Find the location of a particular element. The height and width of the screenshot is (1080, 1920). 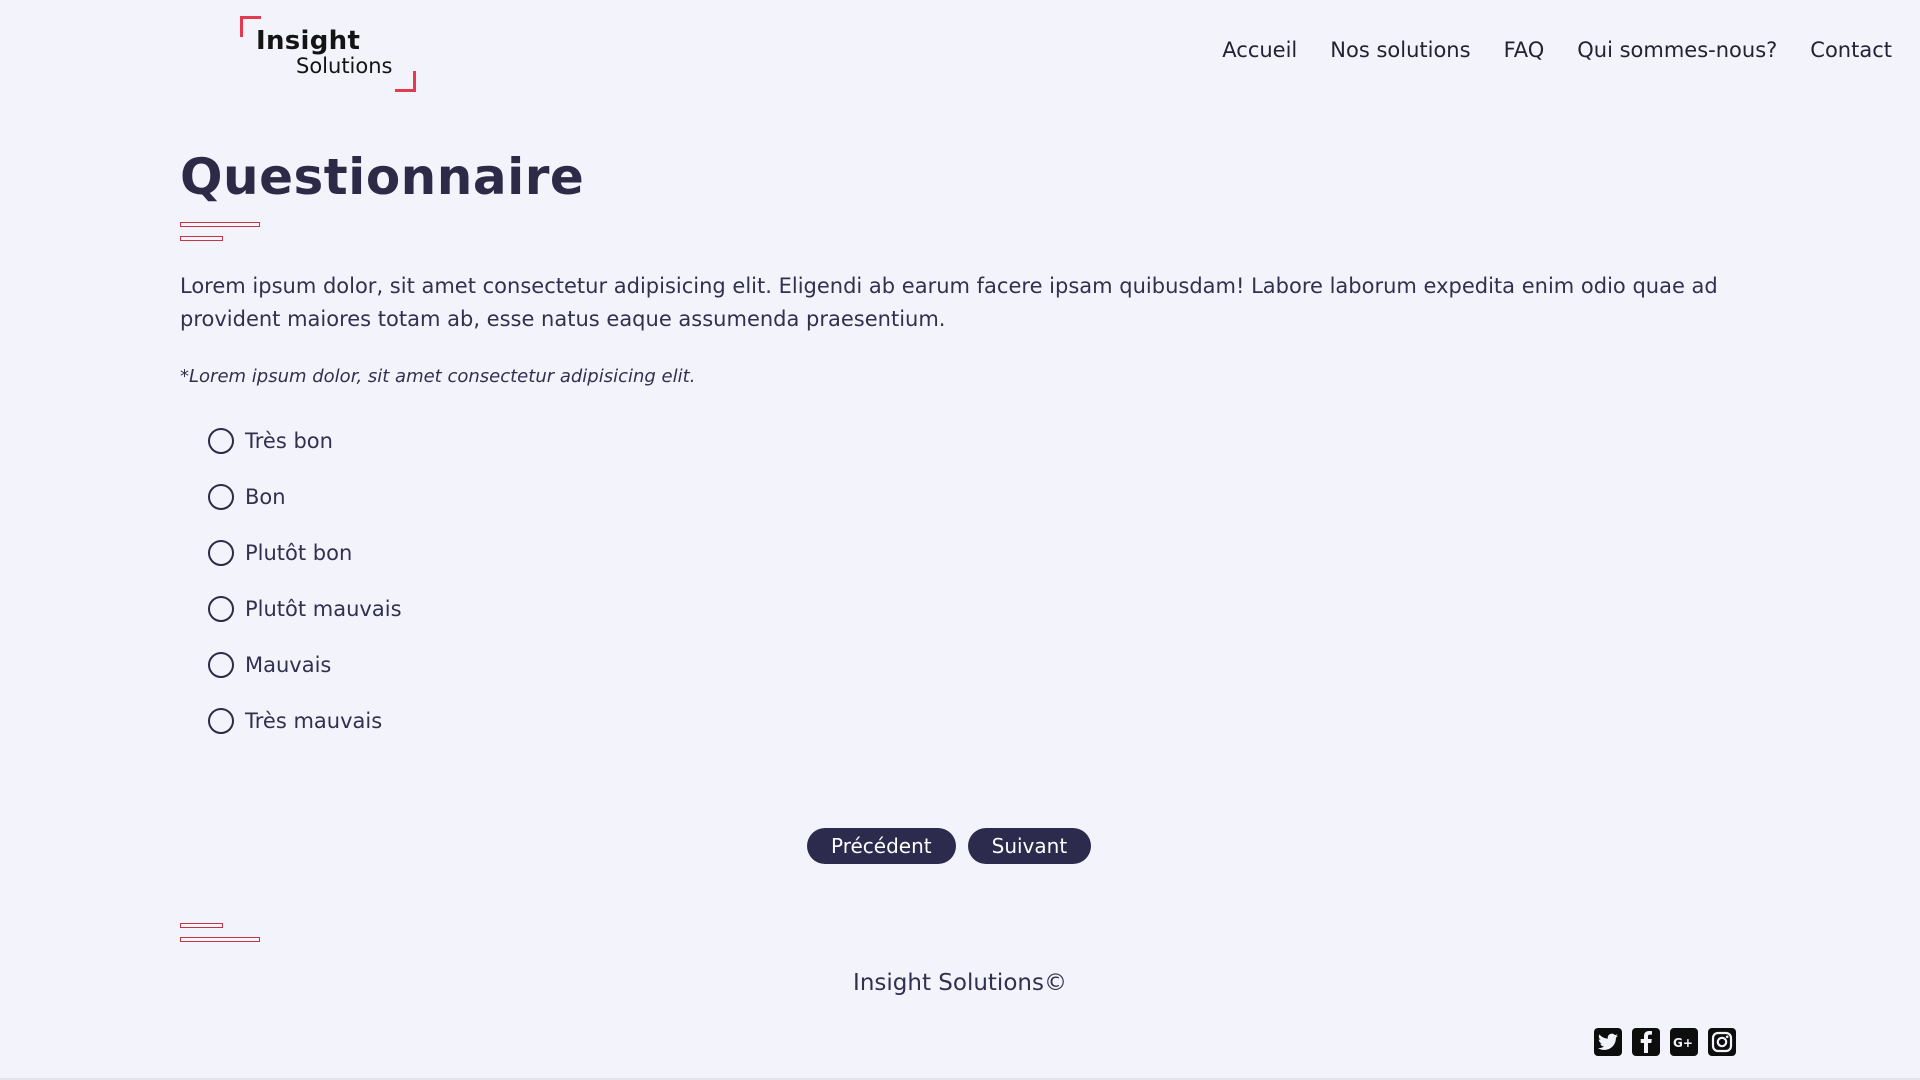

option-label: Très mauvais is located at coordinates (314, 721).